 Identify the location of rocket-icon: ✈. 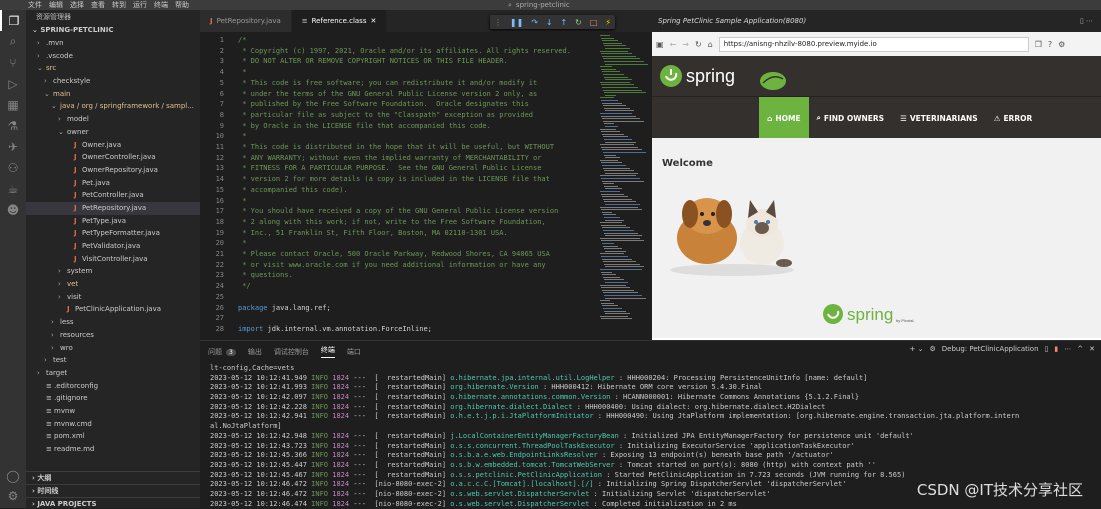
(13, 146).